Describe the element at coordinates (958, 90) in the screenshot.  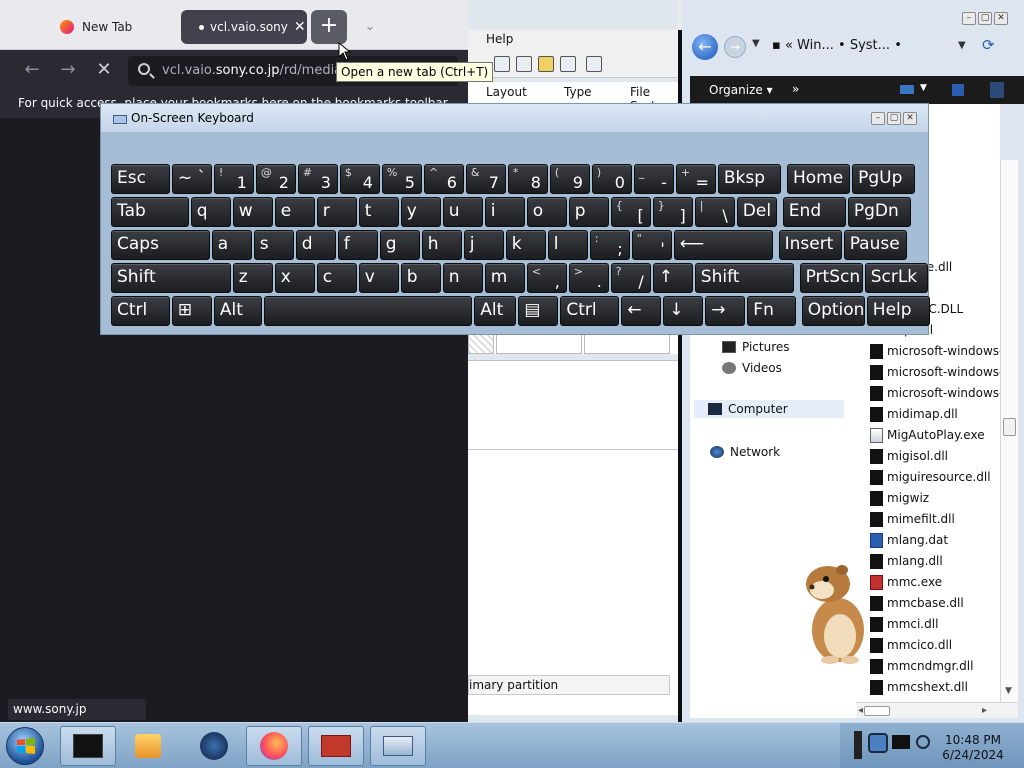
I see `preview-pane-icon` at that location.